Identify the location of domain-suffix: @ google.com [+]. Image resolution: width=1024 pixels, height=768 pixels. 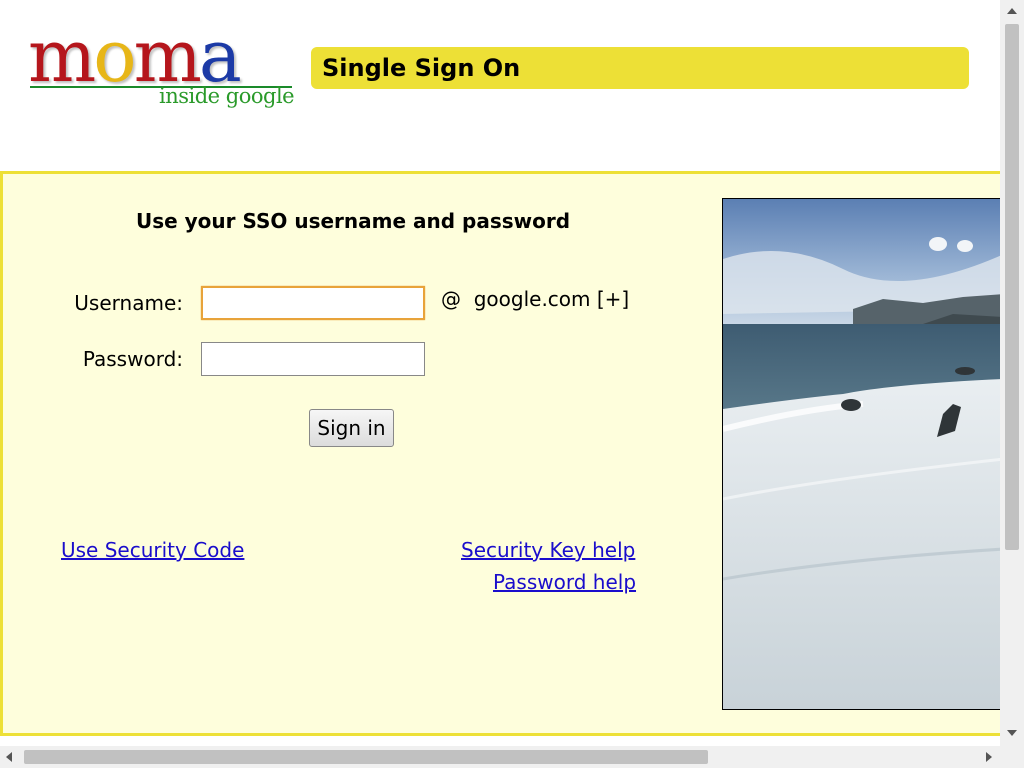
(535, 299).